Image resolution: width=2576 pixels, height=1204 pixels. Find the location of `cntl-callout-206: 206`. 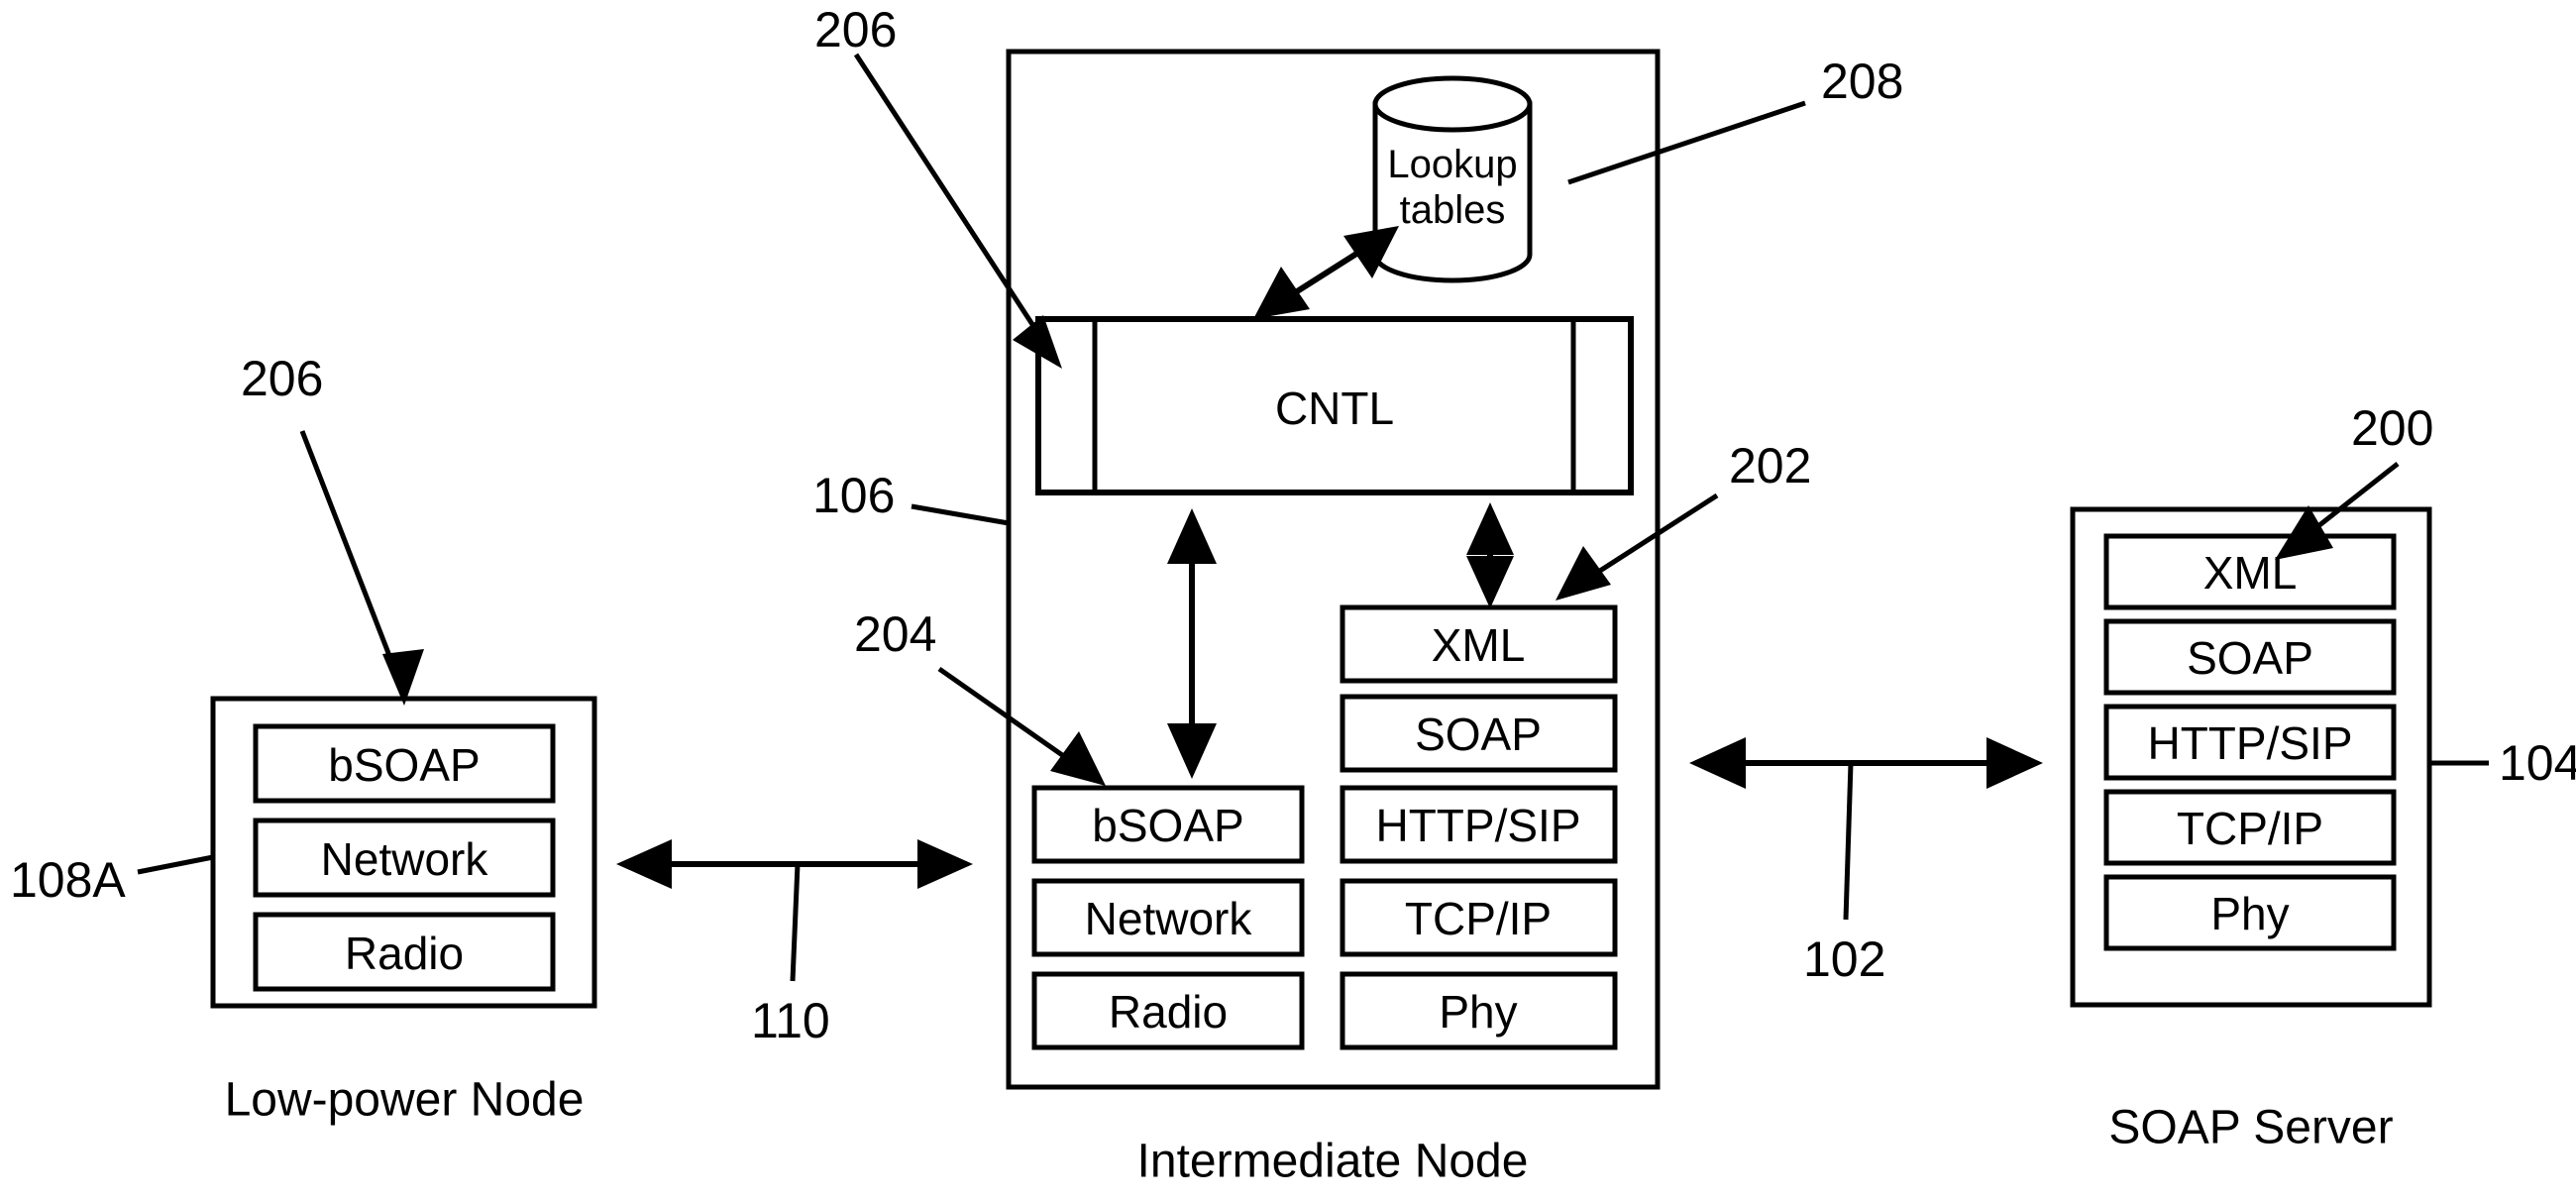

cntl-callout-206: 206 is located at coordinates (855, 29).